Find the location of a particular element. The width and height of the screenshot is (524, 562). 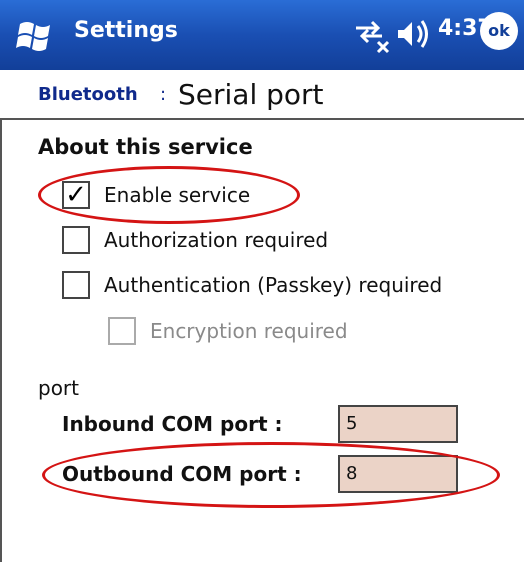

checkbox-row-authorization: Authorization required is located at coordinates (195, 240).